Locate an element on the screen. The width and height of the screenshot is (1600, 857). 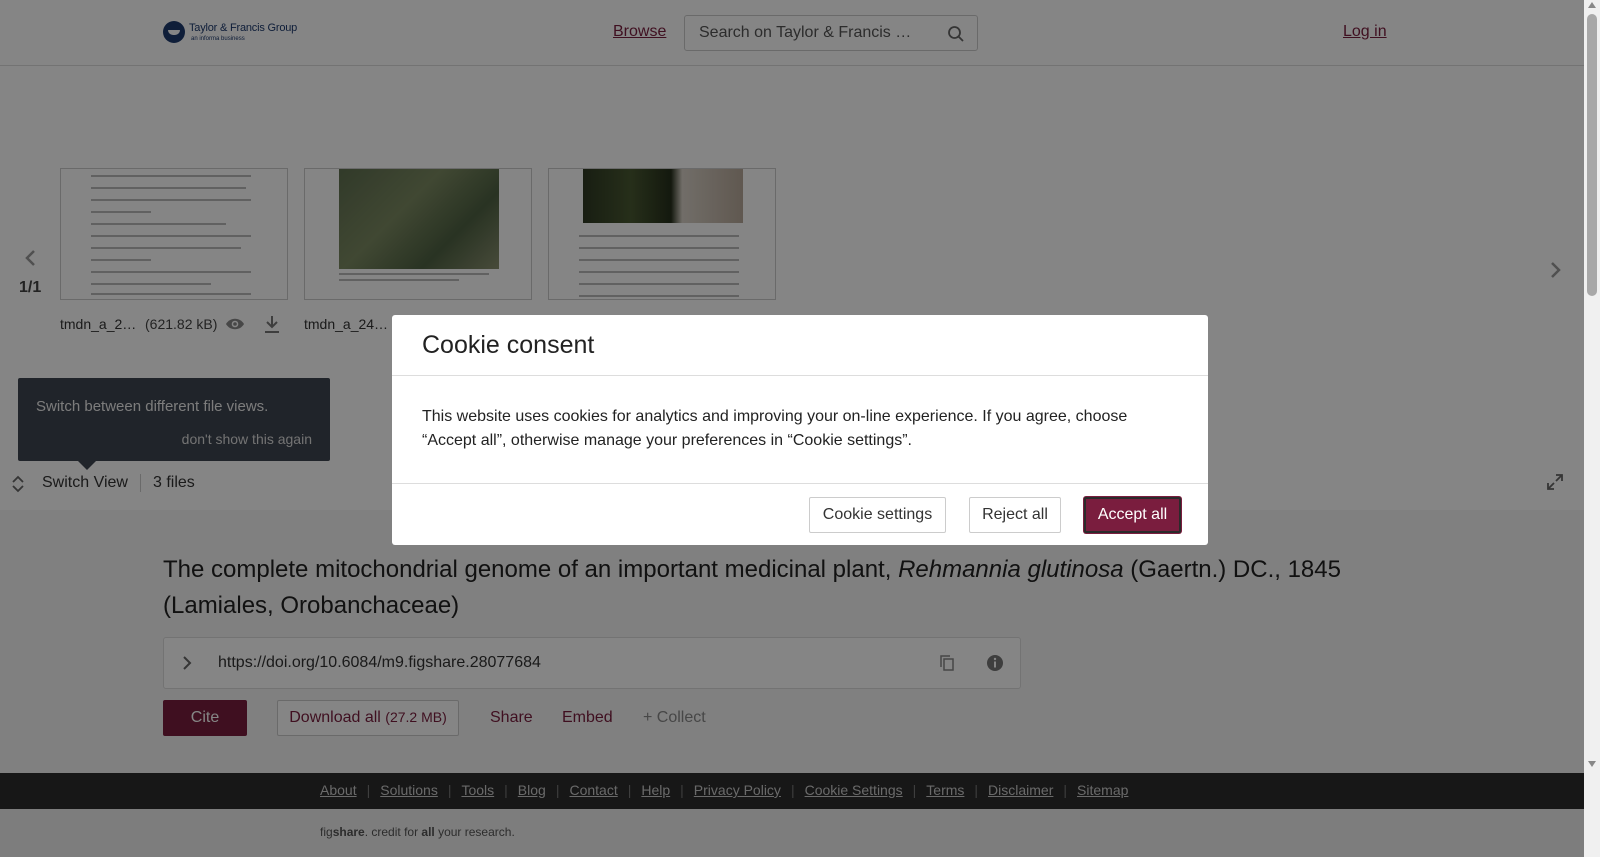
scroll-up-arrow-icon is located at coordinates (1592, 5).